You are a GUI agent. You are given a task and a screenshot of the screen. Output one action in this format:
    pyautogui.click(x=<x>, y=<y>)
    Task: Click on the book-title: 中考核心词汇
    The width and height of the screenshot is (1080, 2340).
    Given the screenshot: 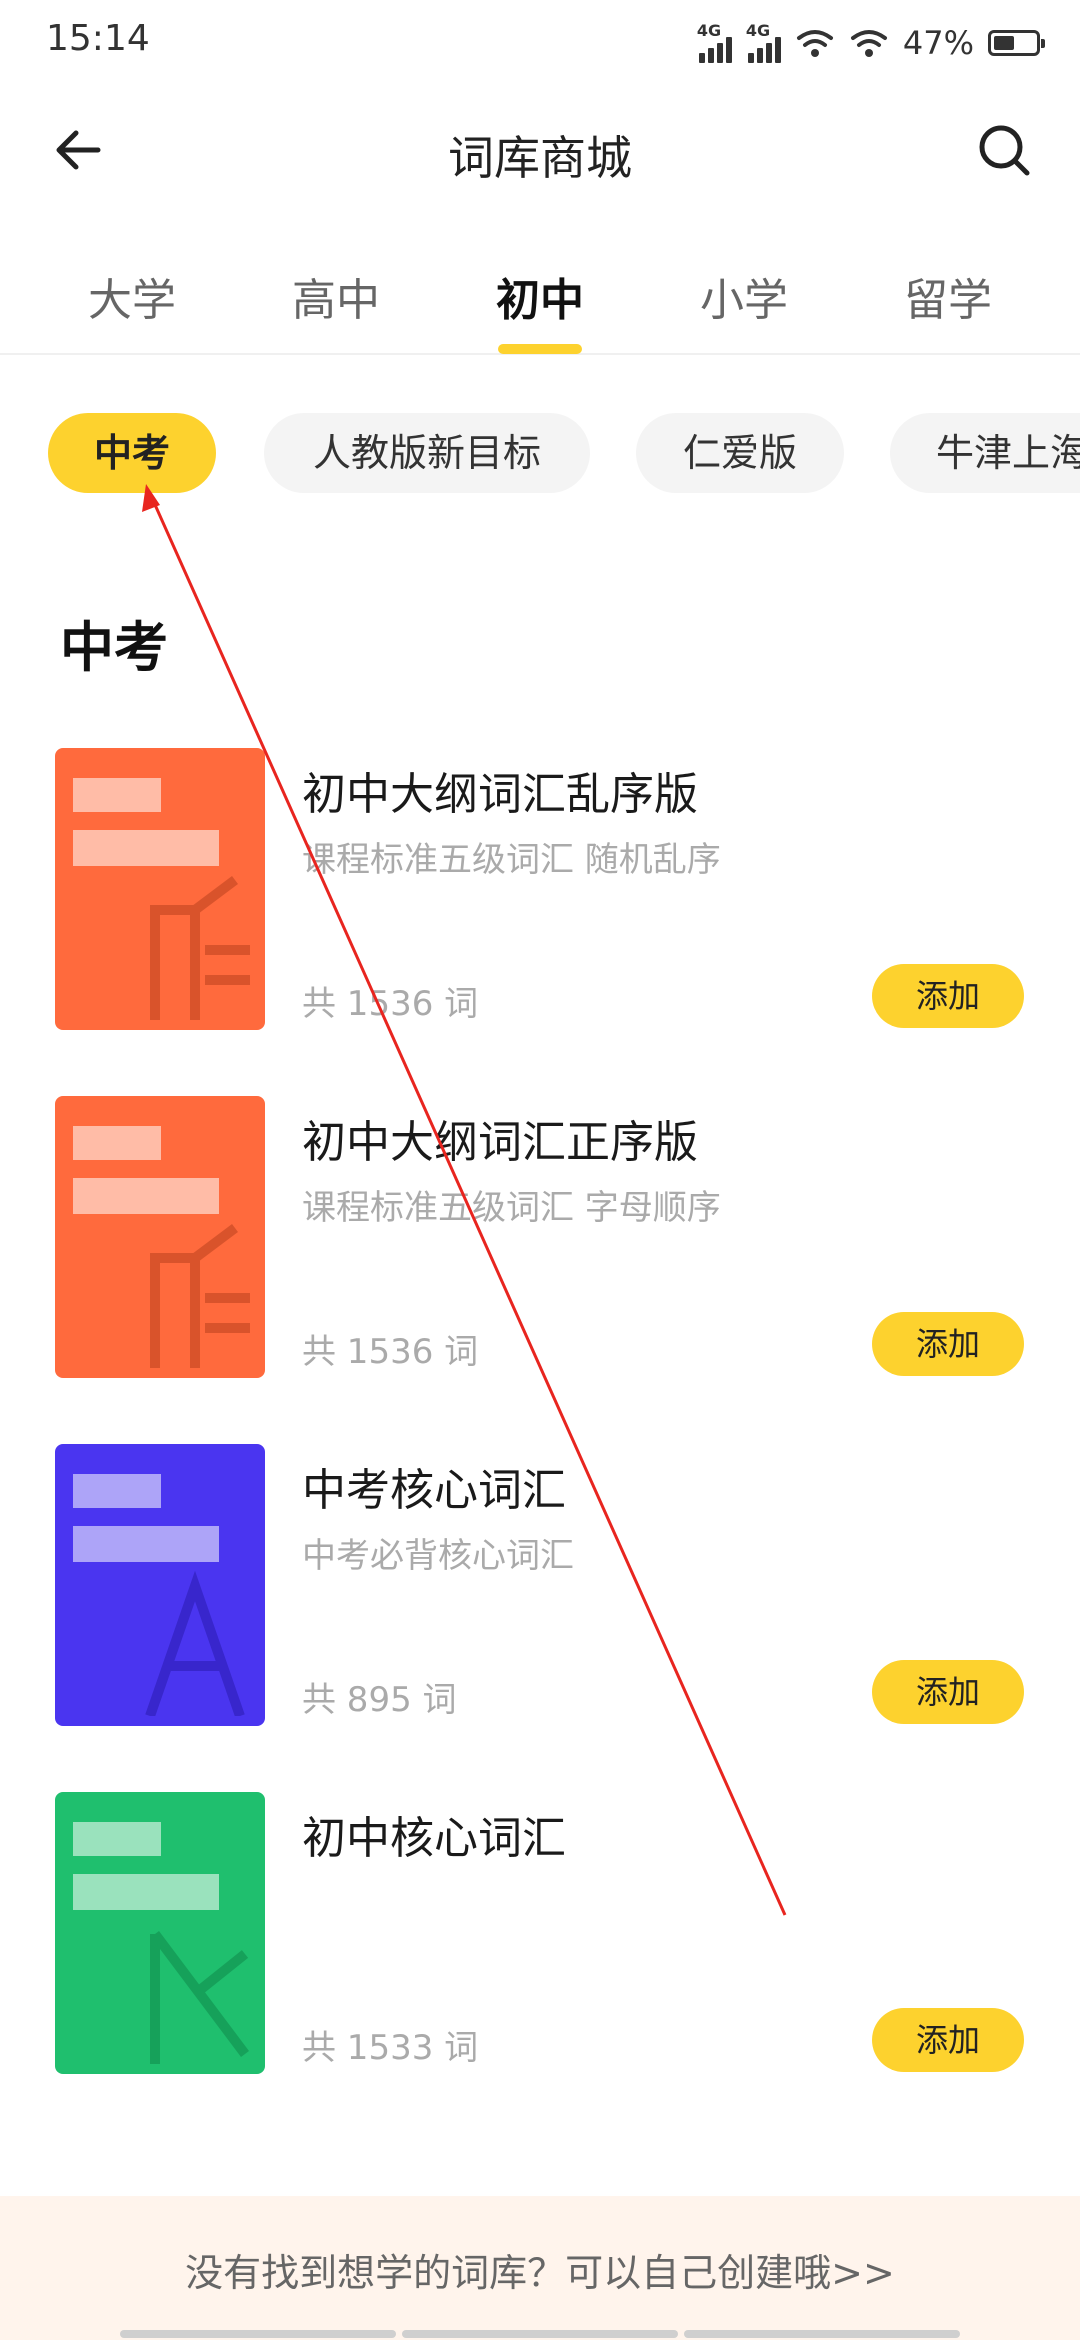 What is the action you would take?
    pyautogui.click(x=434, y=1490)
    